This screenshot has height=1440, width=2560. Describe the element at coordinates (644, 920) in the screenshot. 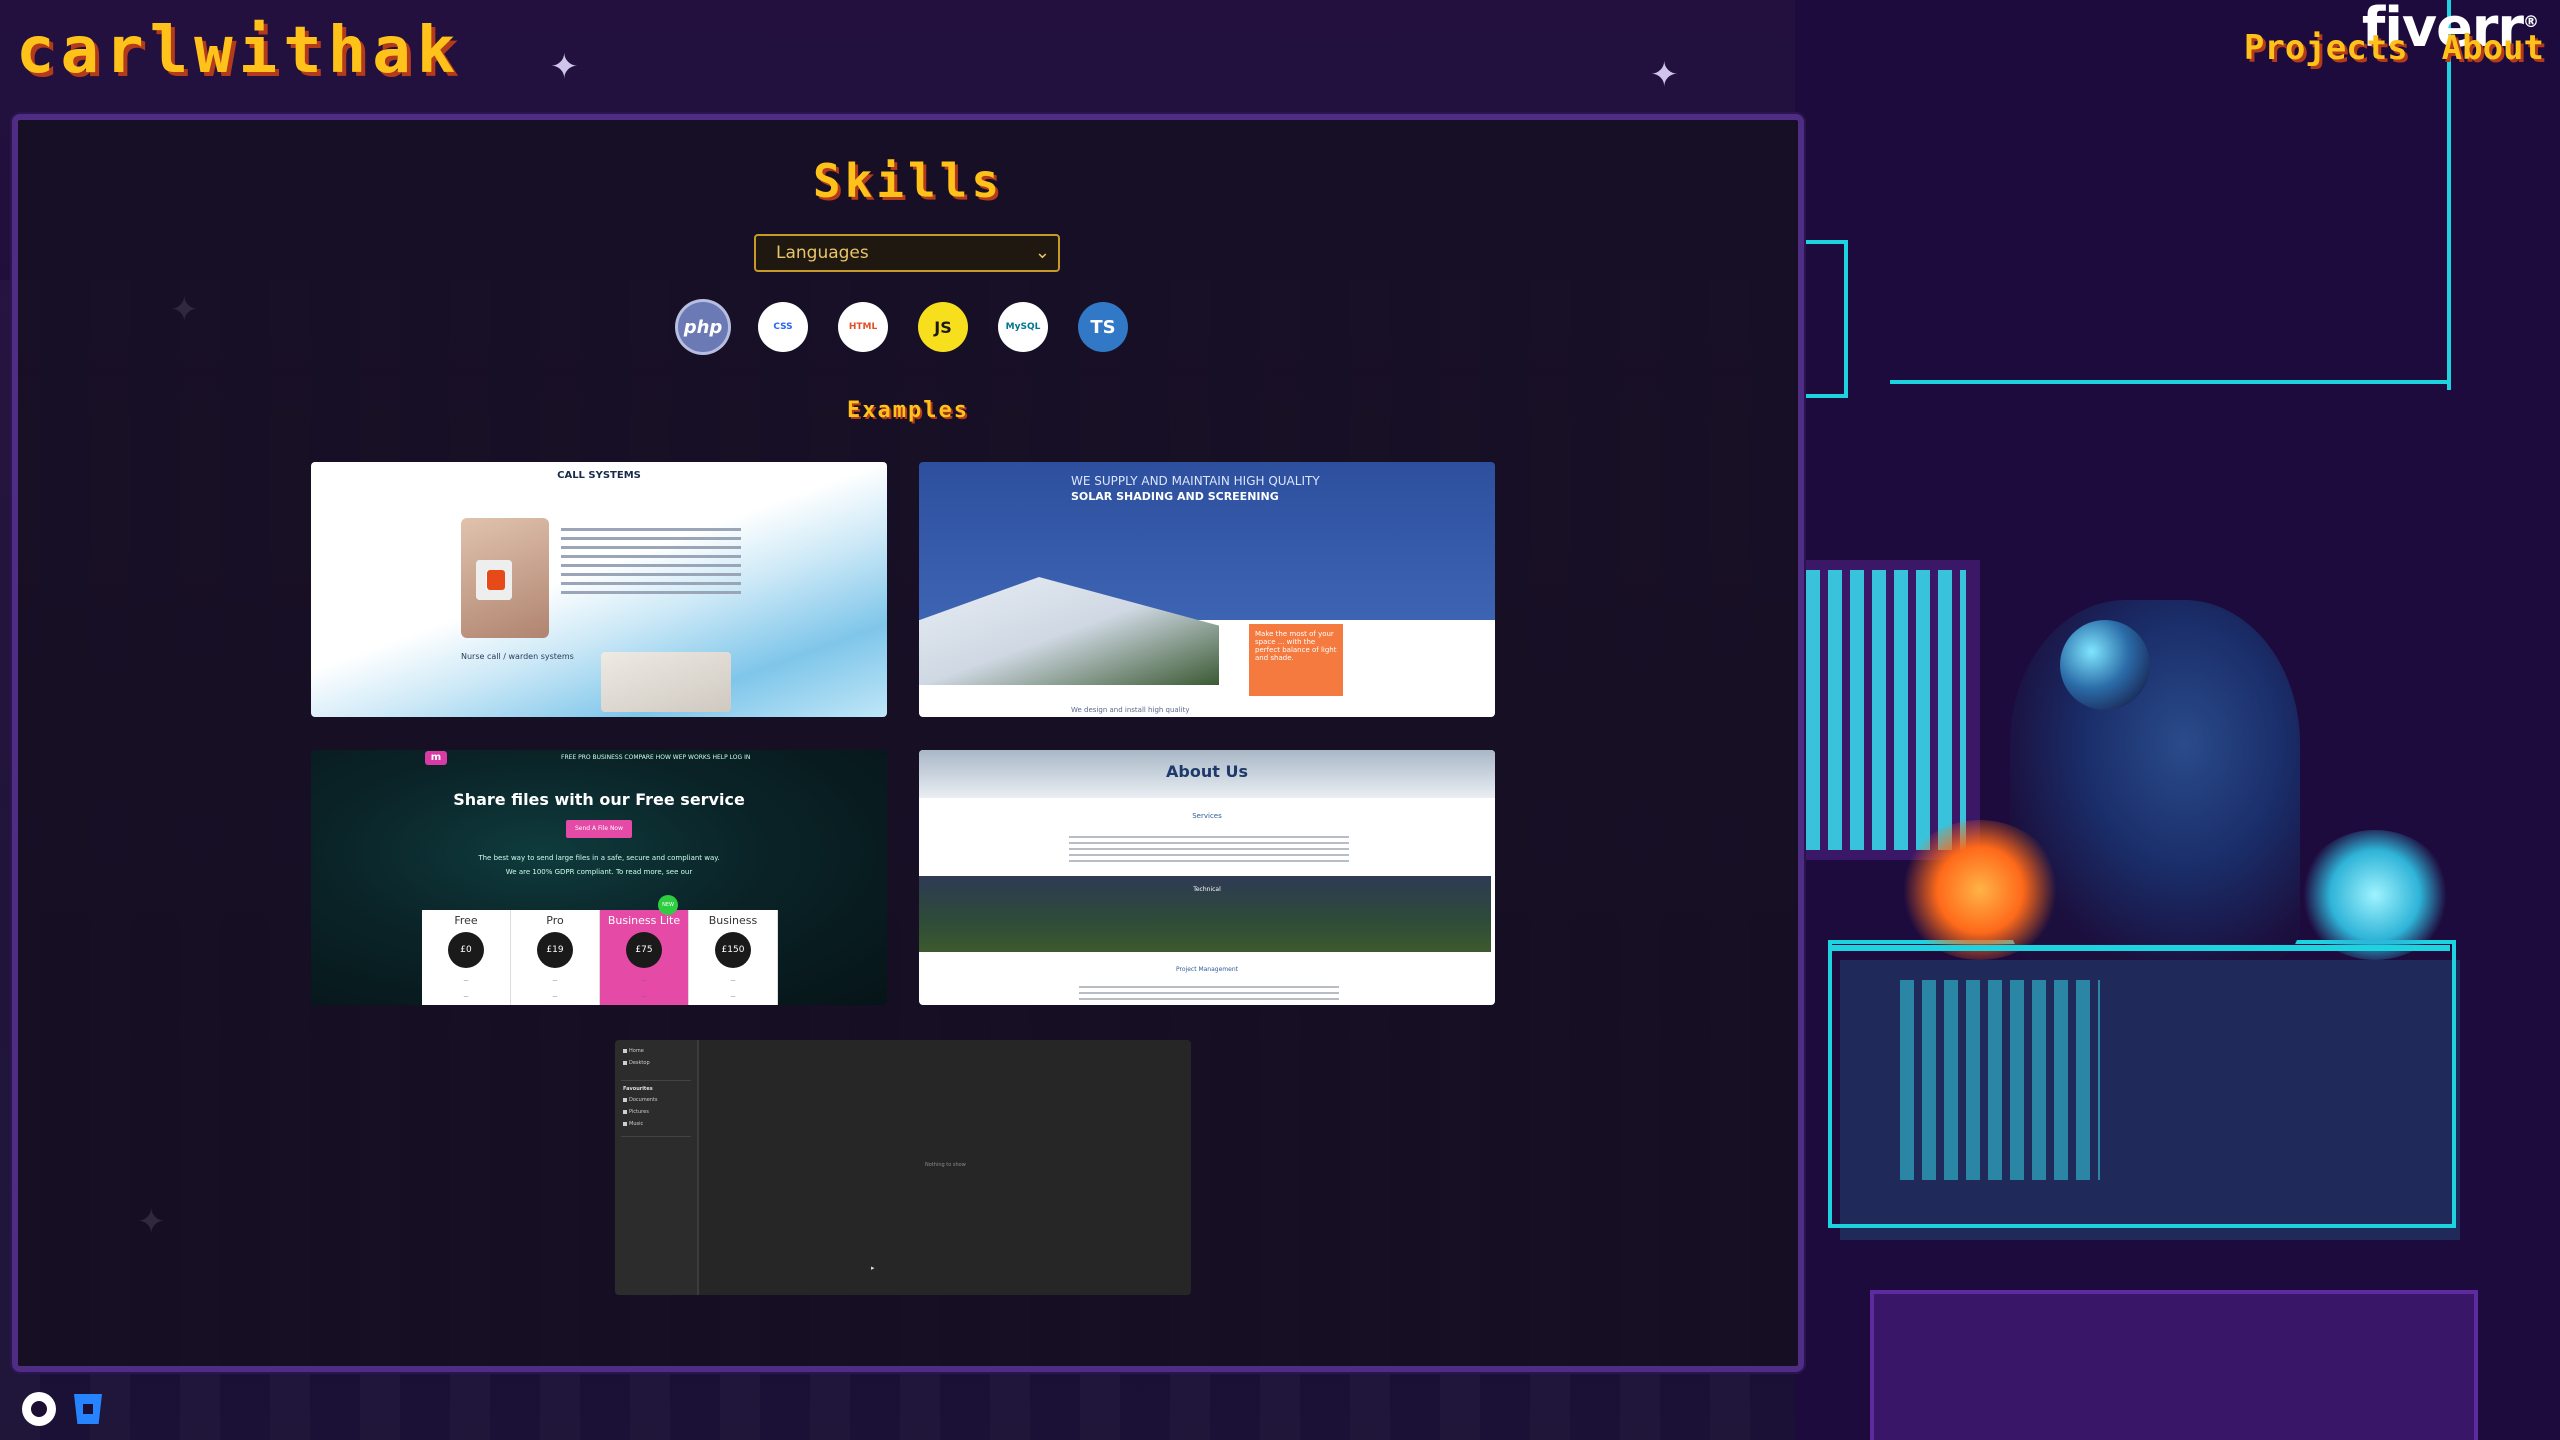

I see `tier-name: Business Lite` at that location.